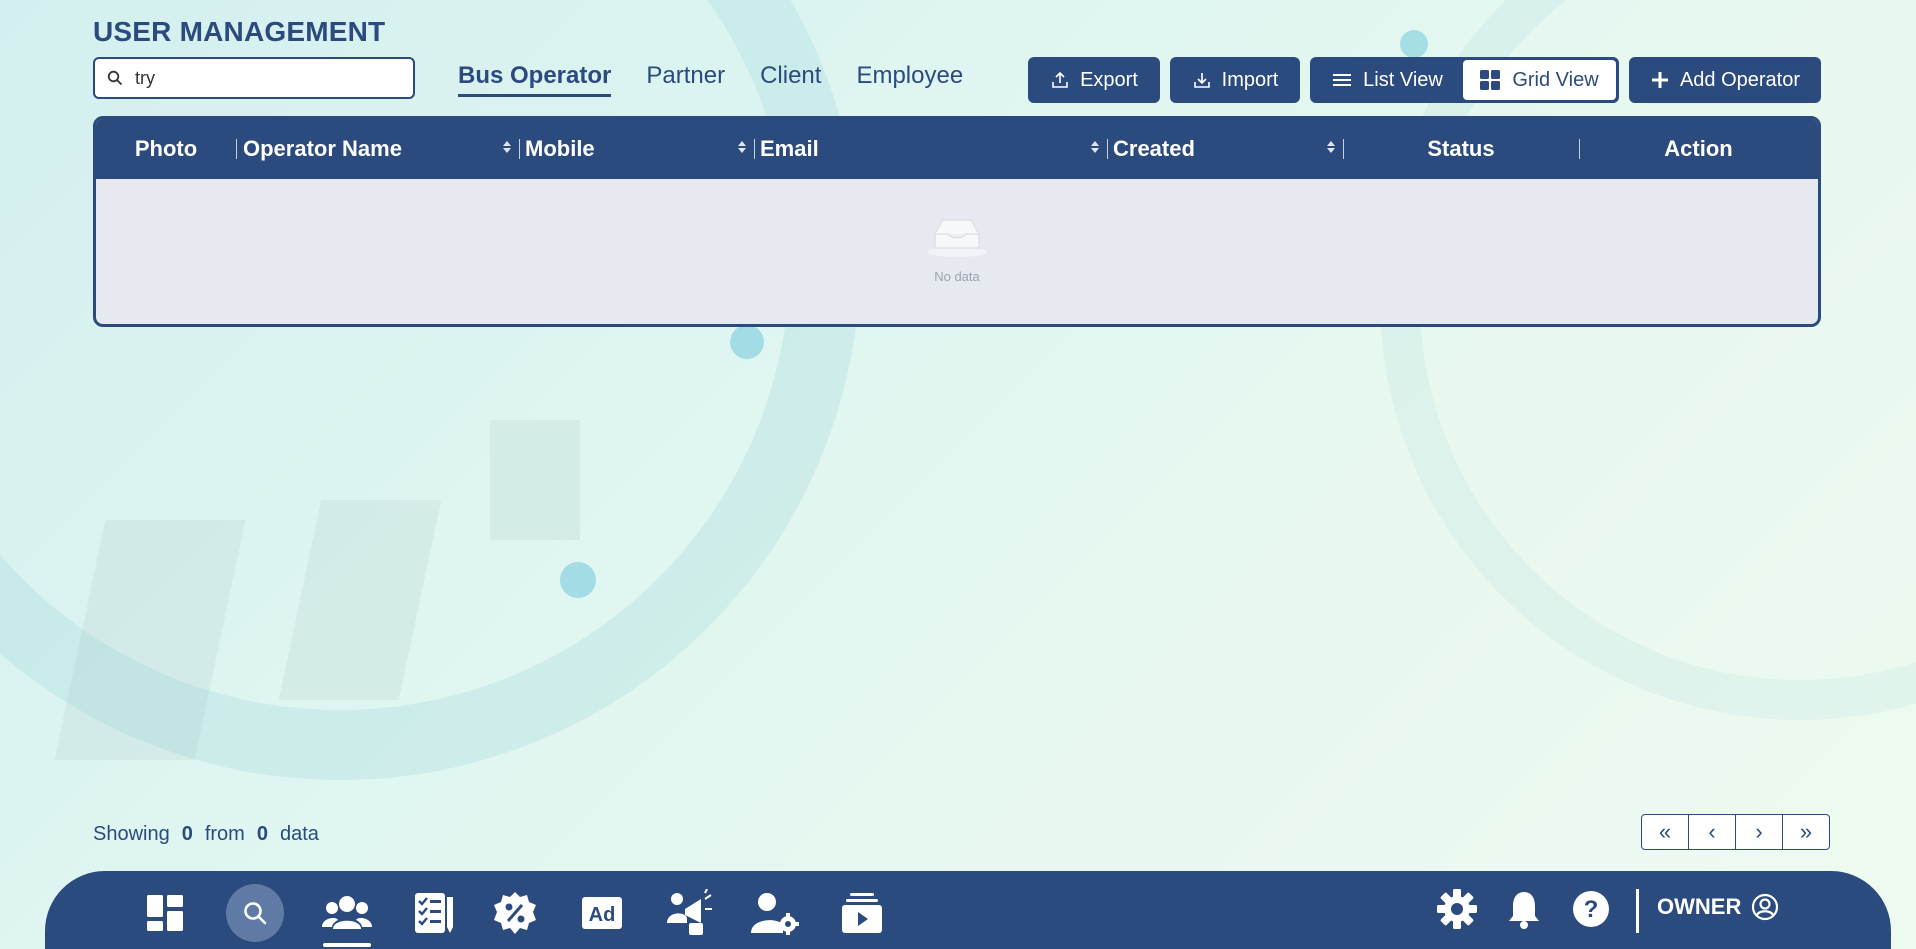  I want to click on view-toggle: List View Grid View, so click(1464, 80).